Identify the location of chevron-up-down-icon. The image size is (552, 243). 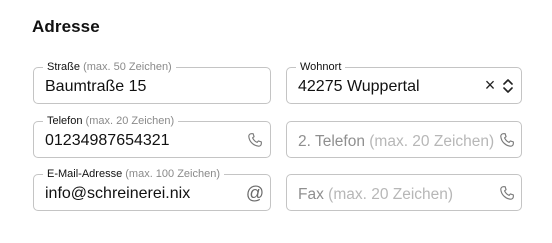
(508, 86).